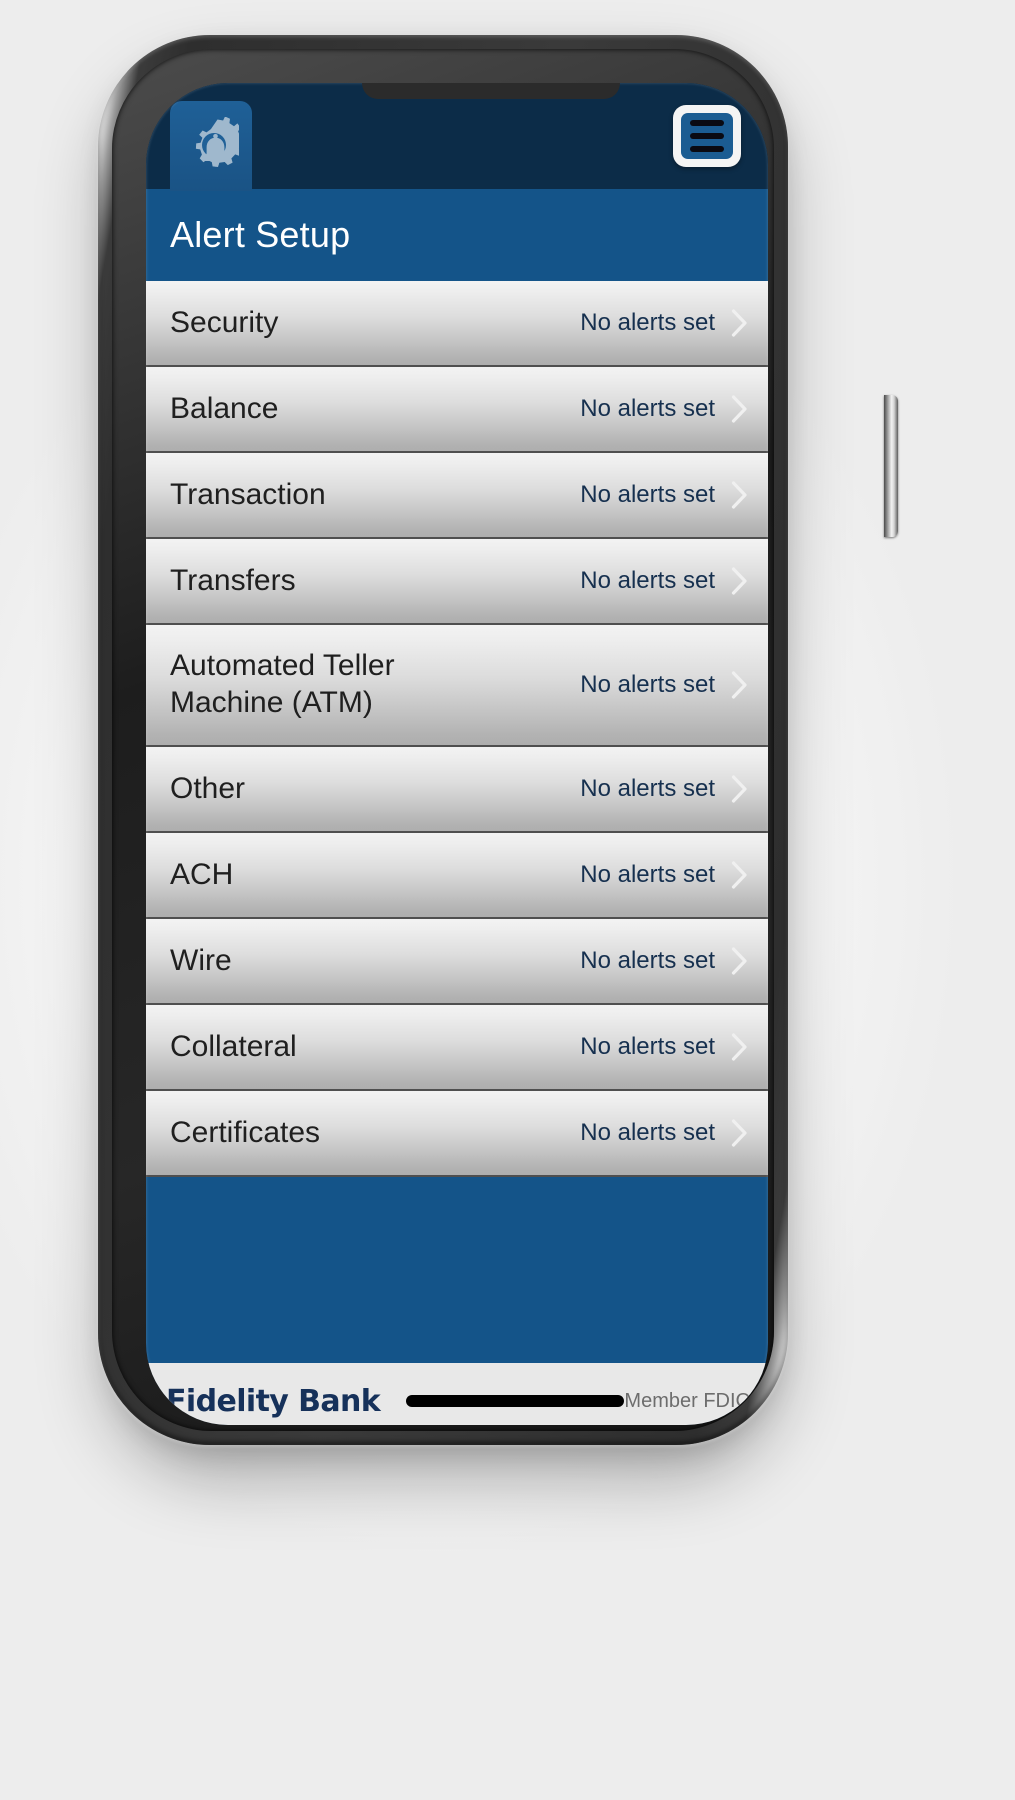 The height and width of the screenshot is (1800, 1015). What do you see at coordinates (201, 960) in the screenshot?
I see `alert-row-label: Wire` at bounding box center [201, 960].